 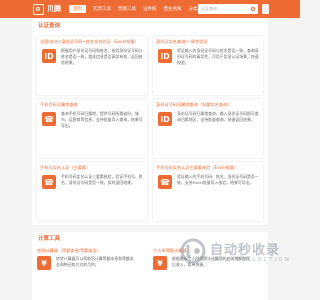 I want to click on card-title: 身份证实名查询/一致性验证, so click(x=208, y=42).